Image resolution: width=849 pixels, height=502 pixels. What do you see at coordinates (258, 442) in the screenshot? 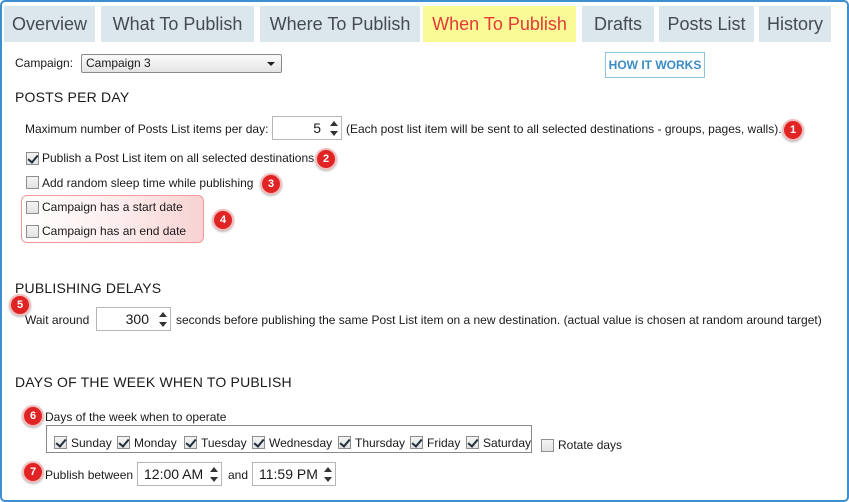
I see `day-wednesday-checkbox` at bounding box center [258, 442].